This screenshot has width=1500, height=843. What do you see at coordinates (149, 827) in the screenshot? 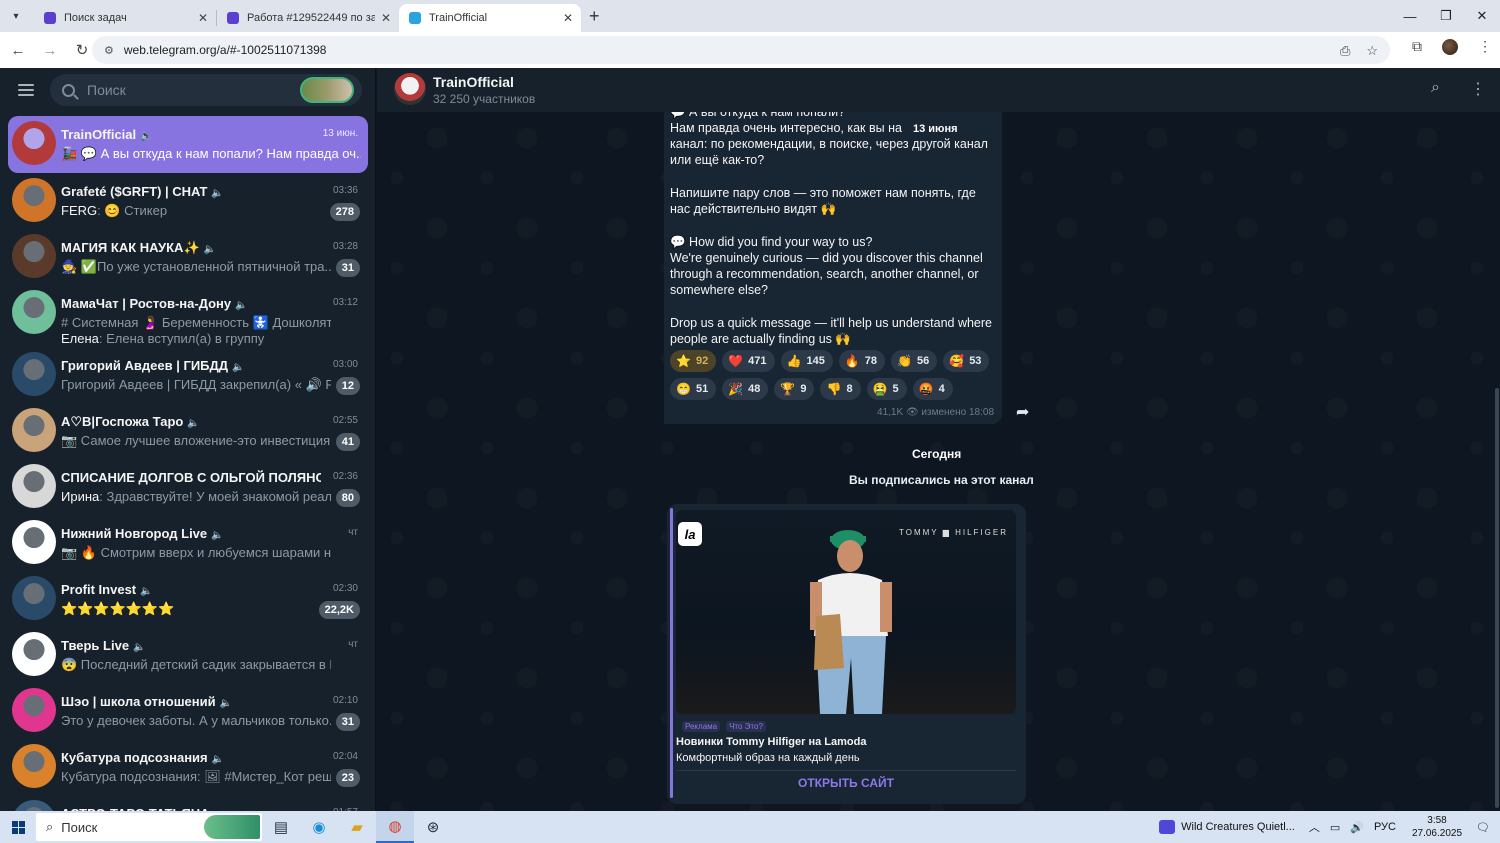
I see `taskbar-search: ⌕ Поиск` at bounding box center [149, 827].